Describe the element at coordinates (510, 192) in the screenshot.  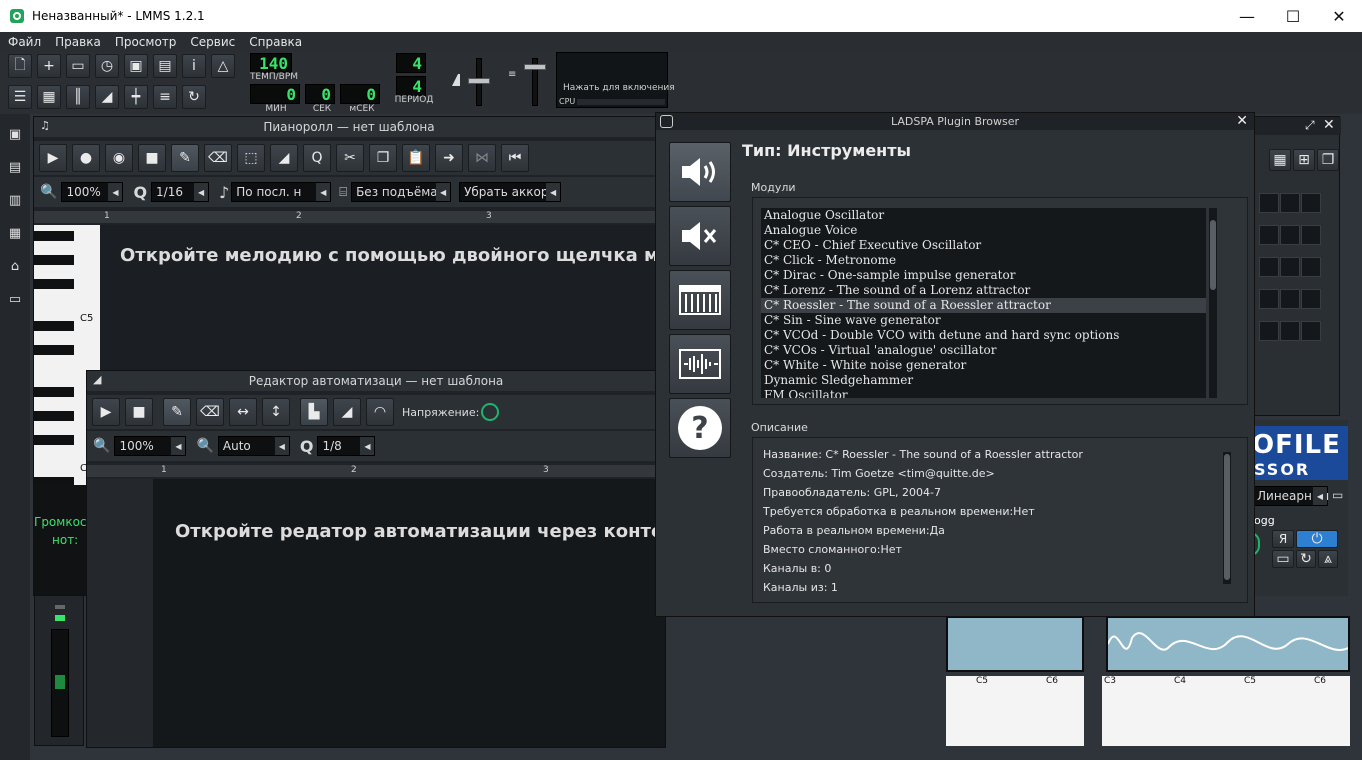
I see `chord-combo: Убрать аккор ◀` at that location.